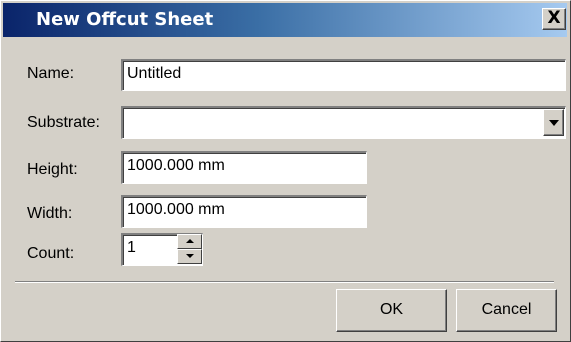  I want to click on count-label: Count:, so click(51, 253).